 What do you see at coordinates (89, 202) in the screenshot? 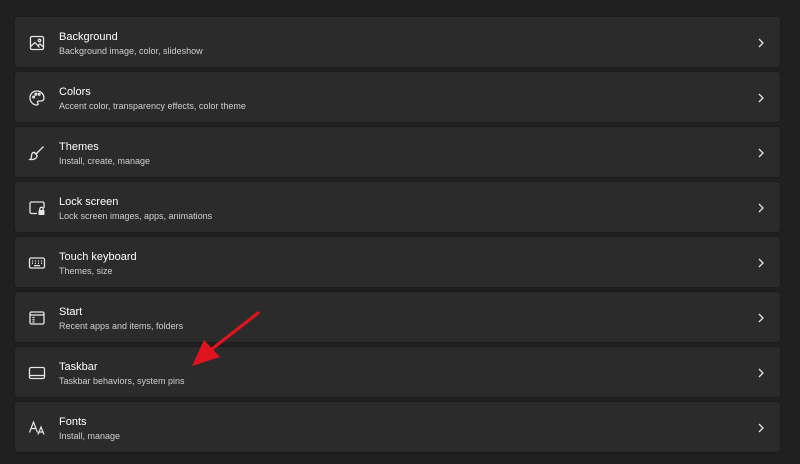
I see `item-title: Lock screen` at bounding box center [89, 202].